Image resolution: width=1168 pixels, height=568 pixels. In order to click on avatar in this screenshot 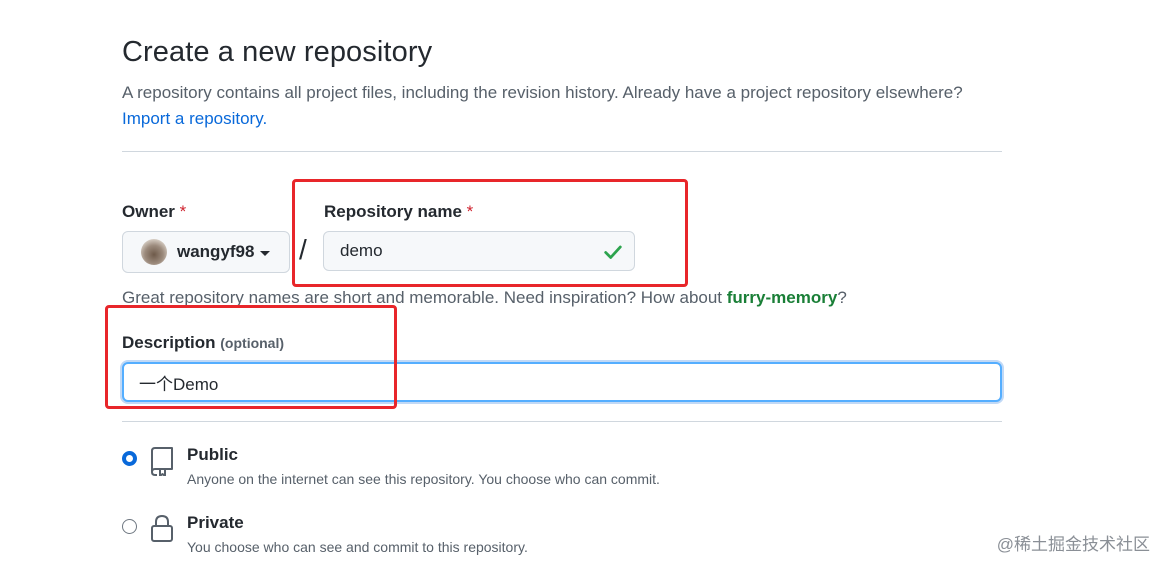, I will do `click(154, 252)`.